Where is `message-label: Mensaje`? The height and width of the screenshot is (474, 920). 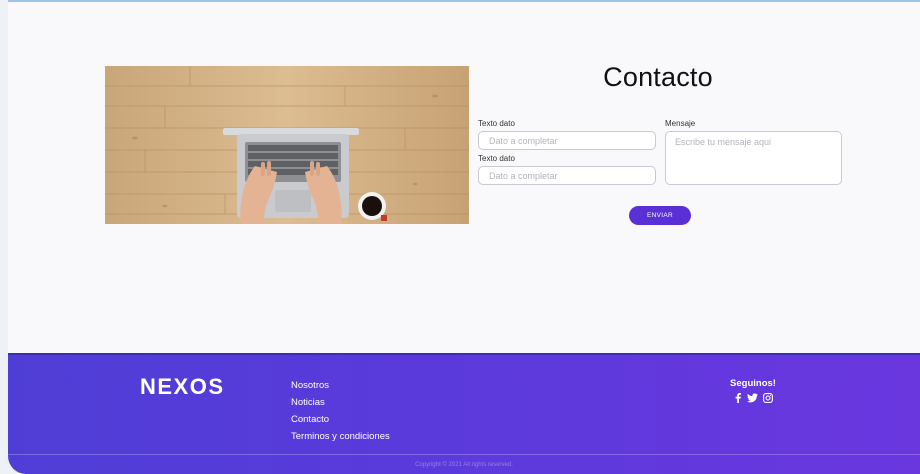 message-label: Mensaje is located at coordinates (680, 123).